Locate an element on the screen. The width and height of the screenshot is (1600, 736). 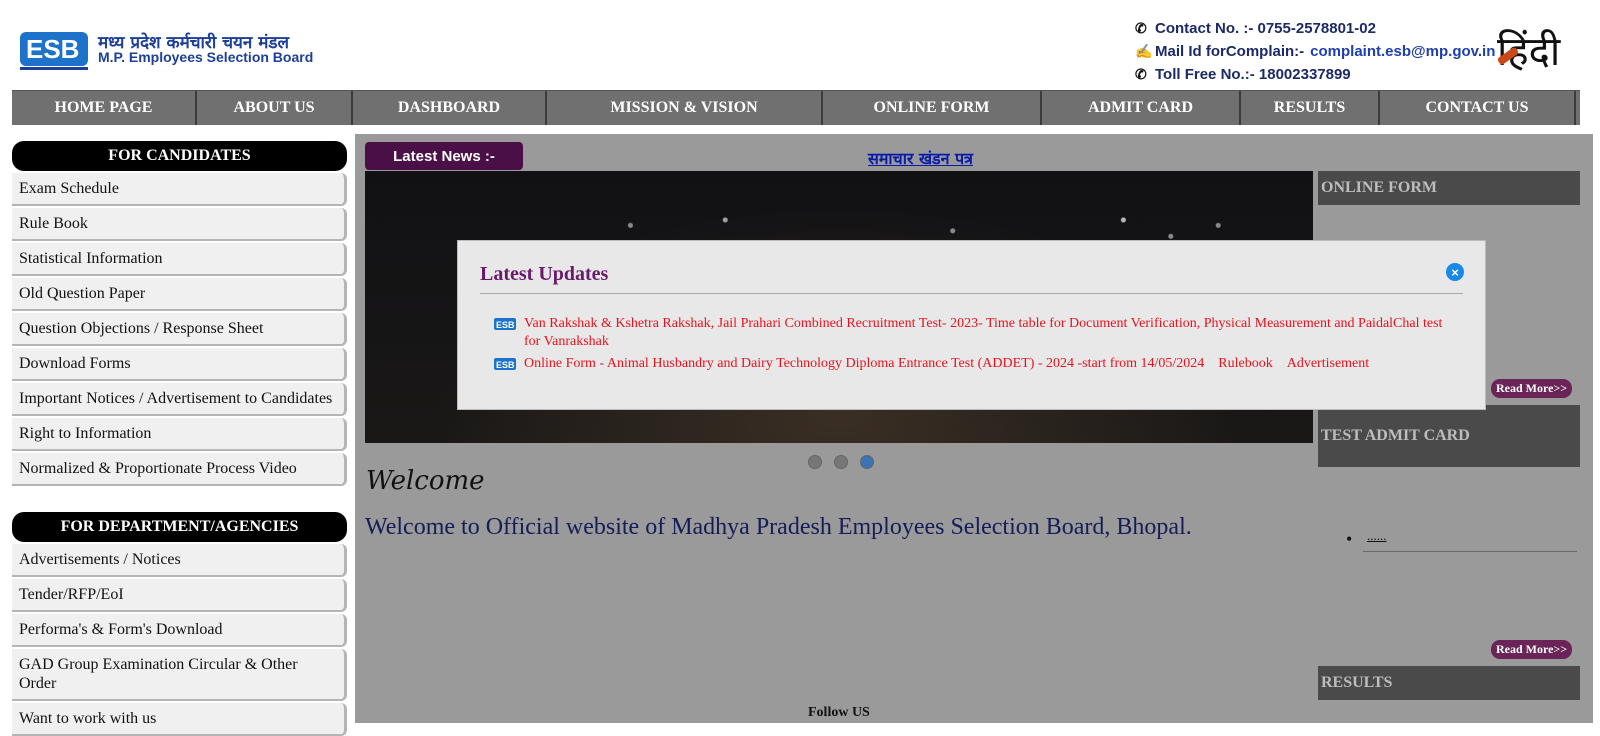
advertisement-link: Advertisement is located at coordinates (1328, 363).